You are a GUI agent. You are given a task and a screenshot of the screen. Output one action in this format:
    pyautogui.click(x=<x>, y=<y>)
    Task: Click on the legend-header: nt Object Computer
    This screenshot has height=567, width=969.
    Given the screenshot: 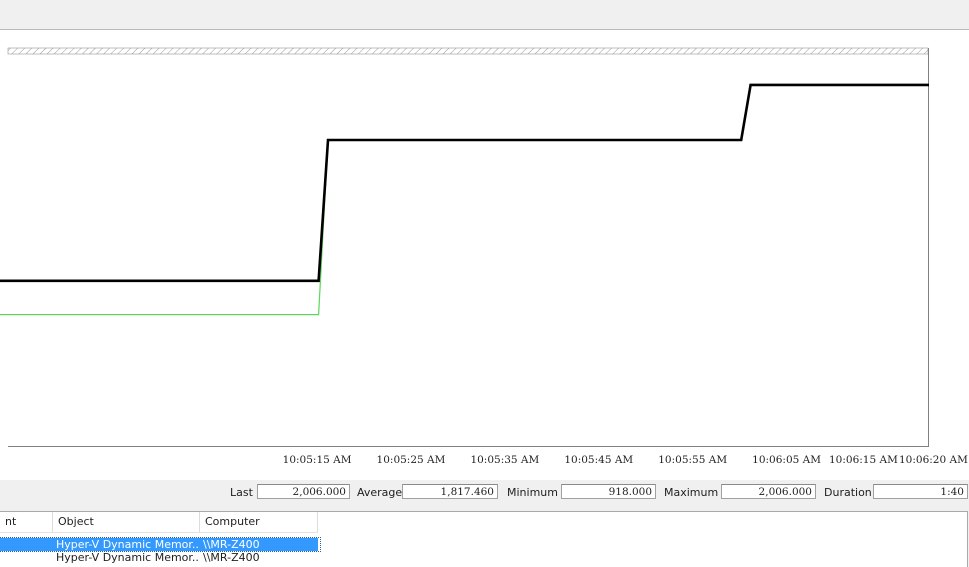 What is the action you would take?
    pyautogui.click(x=159, y=522)
    